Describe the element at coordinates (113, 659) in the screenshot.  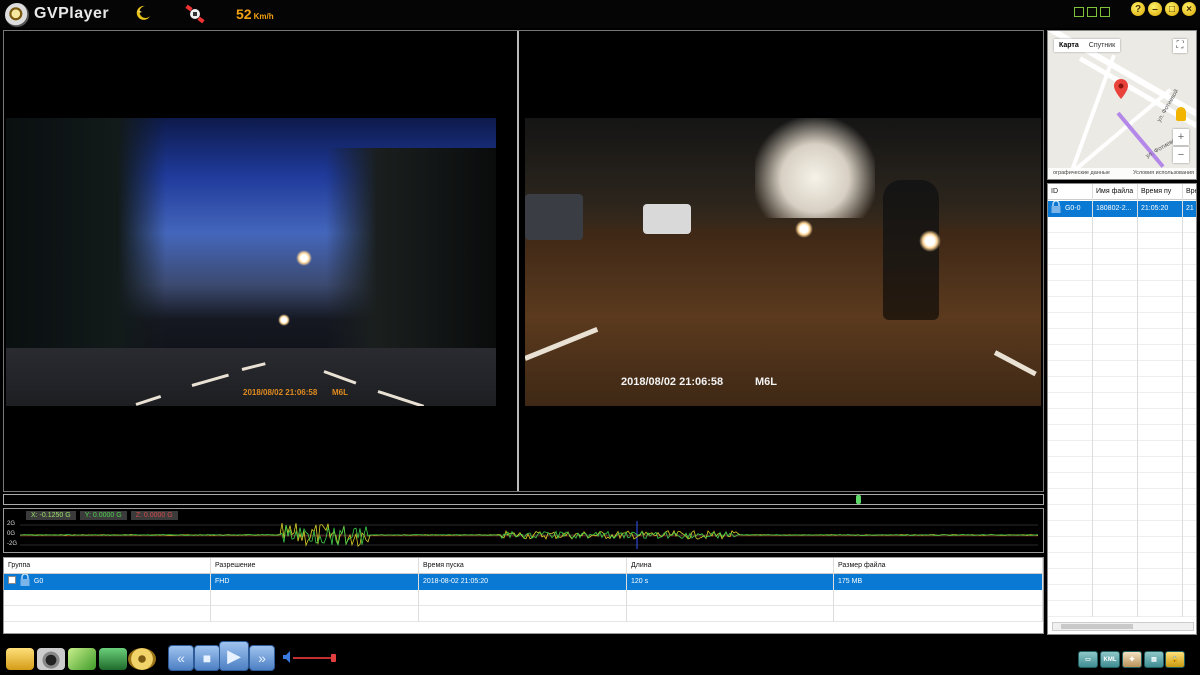
I see `export-icon` at that location.